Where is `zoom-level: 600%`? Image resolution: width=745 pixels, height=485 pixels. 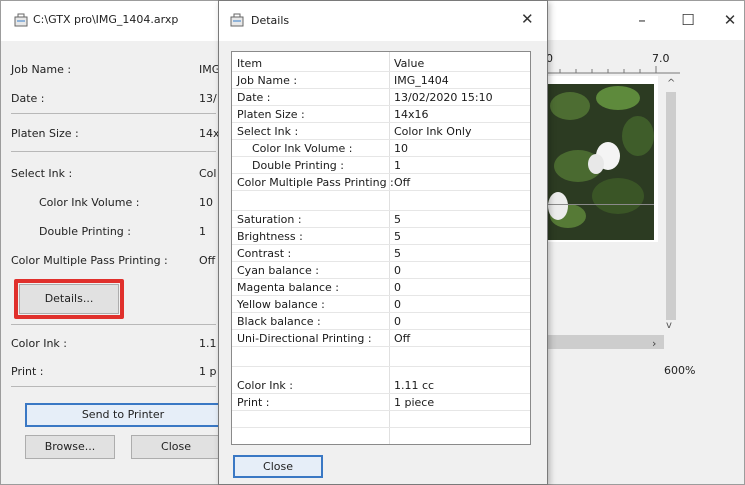
zoom-level: 600% is located at coordinates (680, 370).